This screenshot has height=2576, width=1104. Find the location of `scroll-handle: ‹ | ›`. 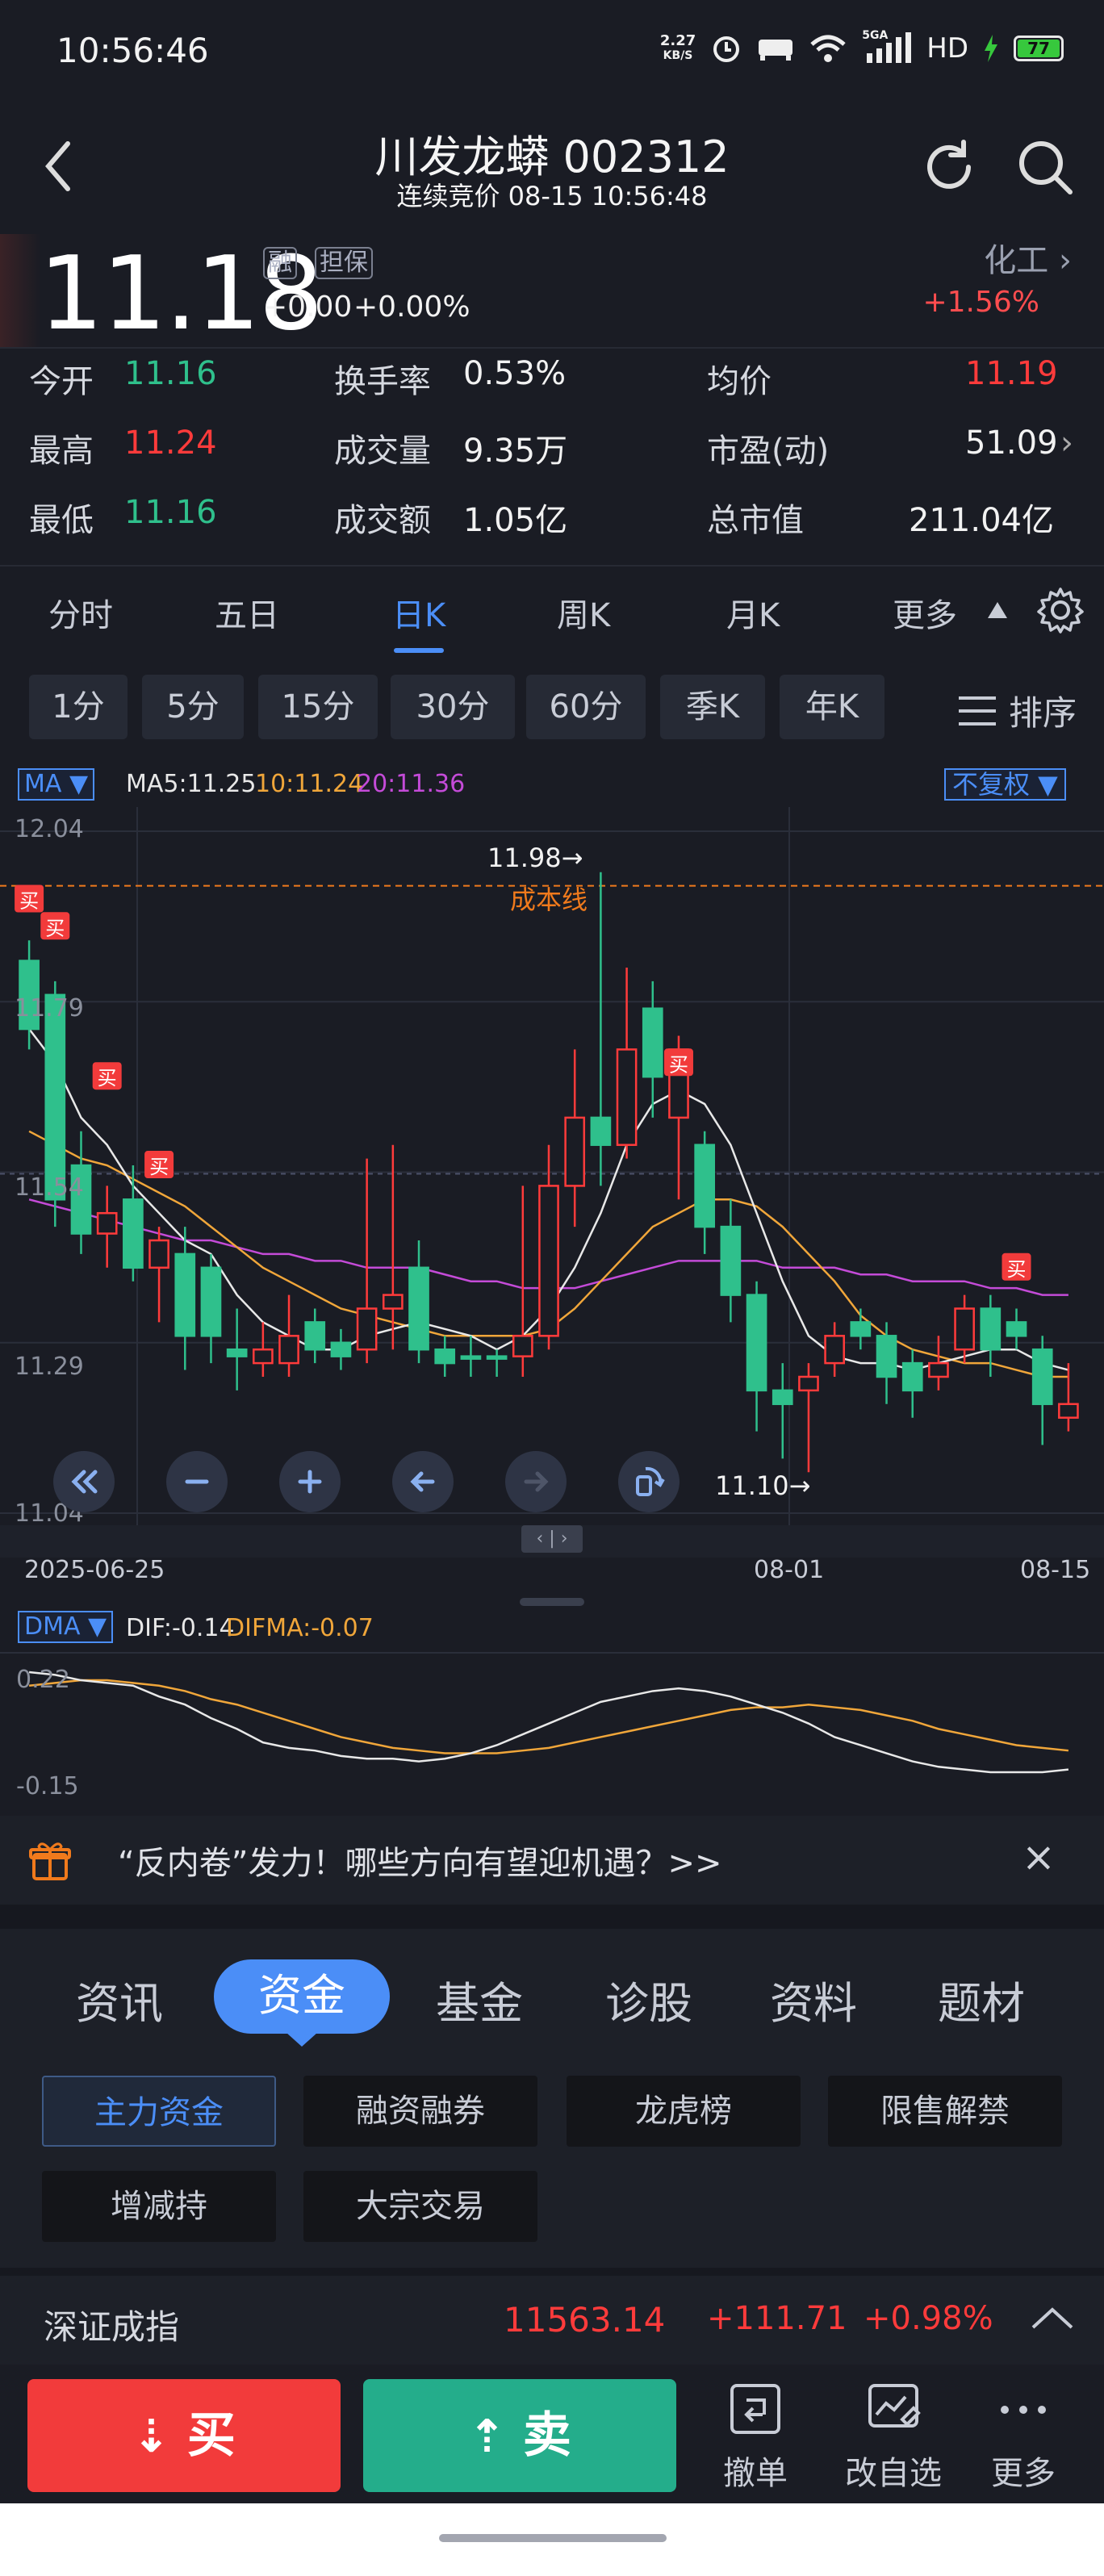

scroll-handle: ‹ | › is located at coordinates (552, 1539).